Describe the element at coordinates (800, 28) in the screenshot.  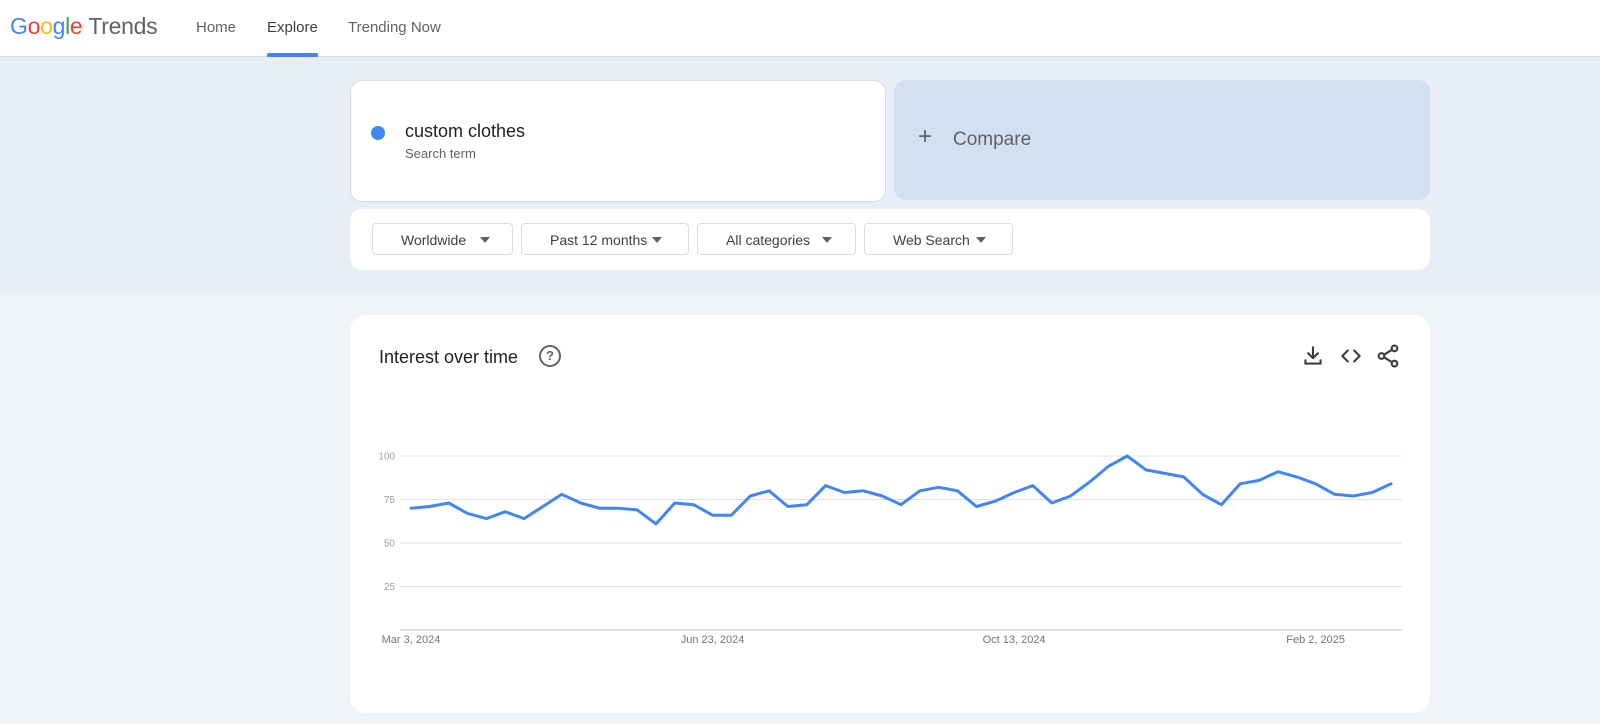
I see `top-bar: Google Trends Home Explore Trending Now` at that location.